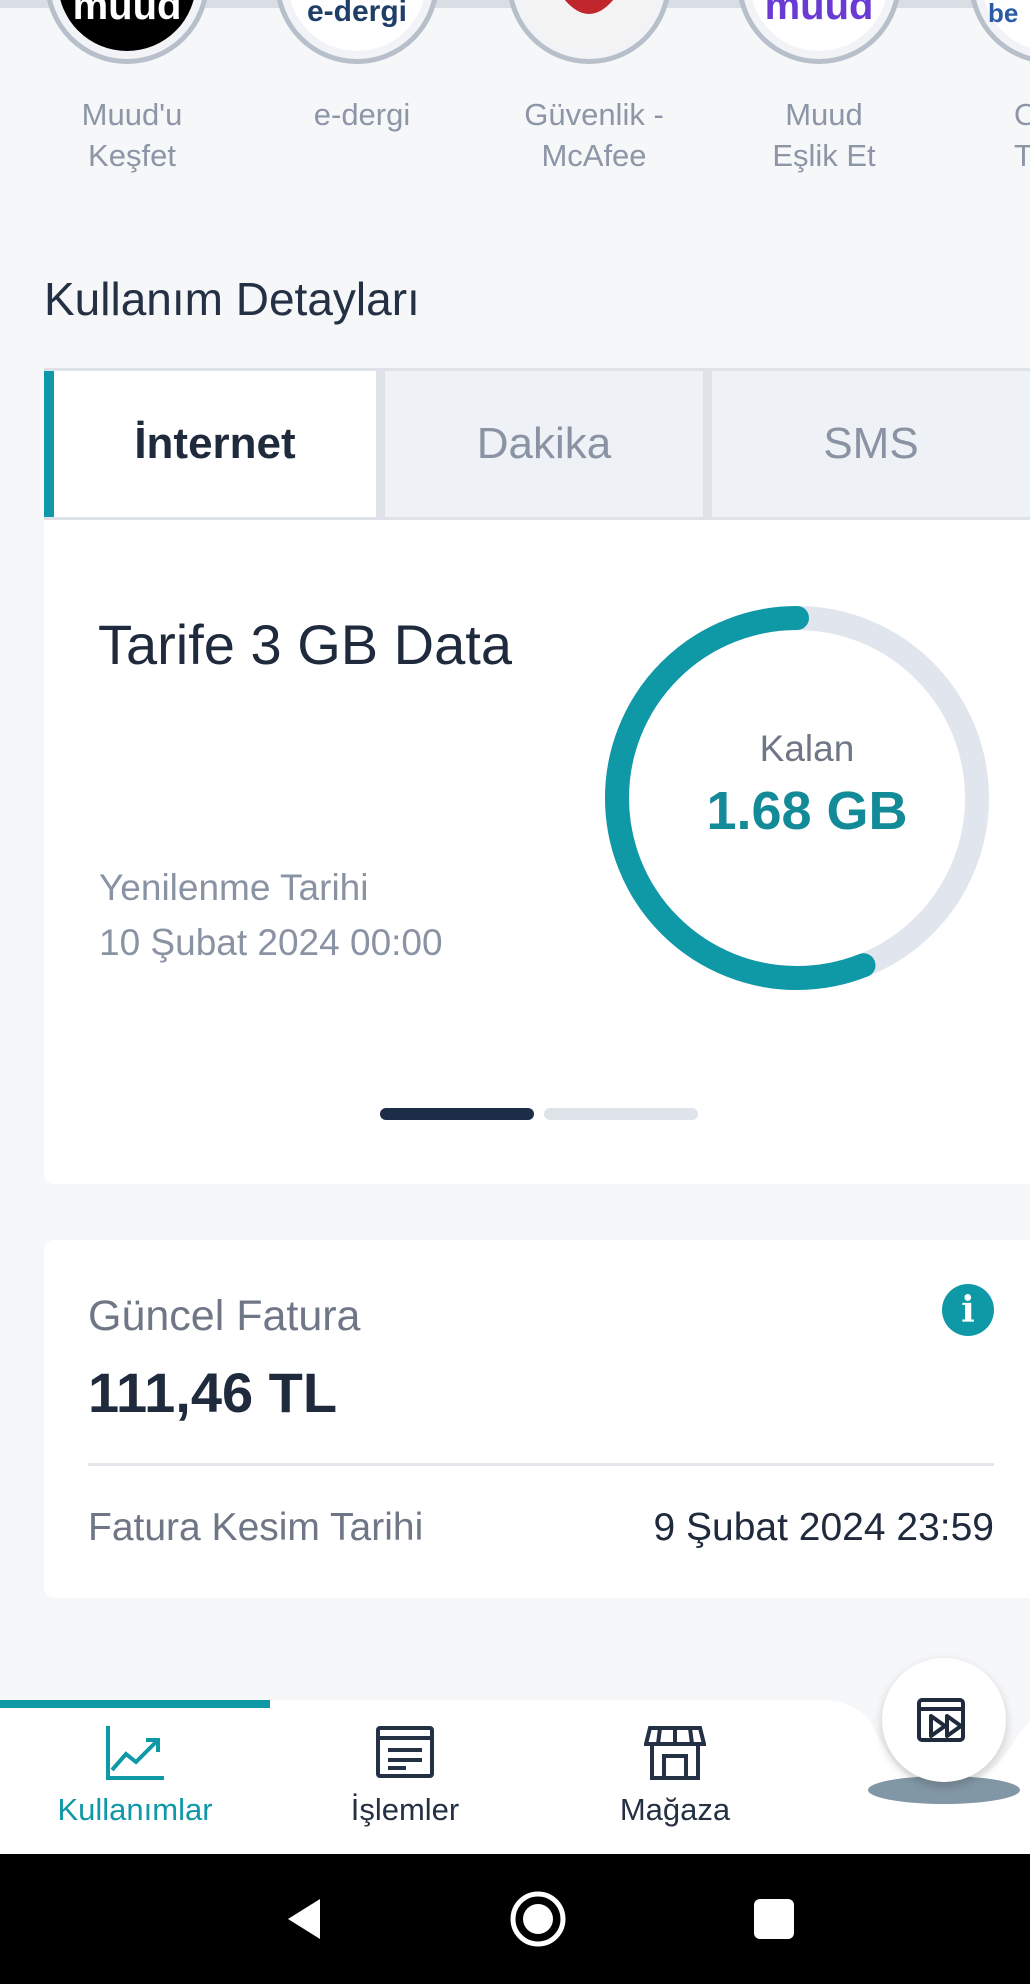 The image size is (1030, 1984). I want to click on store-icon, so click(675, 1753).